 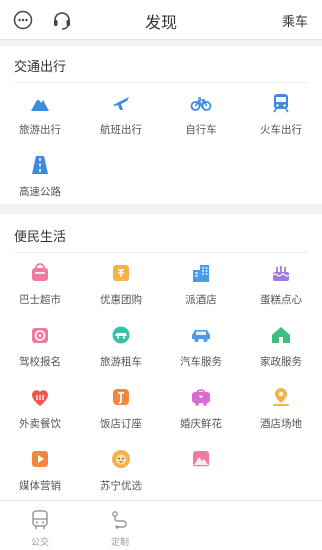 What do you see at coordinates (40, 300) in the screenshot?
I see `grid-item-label: 巴士超市` at bounding box center [40, 300].